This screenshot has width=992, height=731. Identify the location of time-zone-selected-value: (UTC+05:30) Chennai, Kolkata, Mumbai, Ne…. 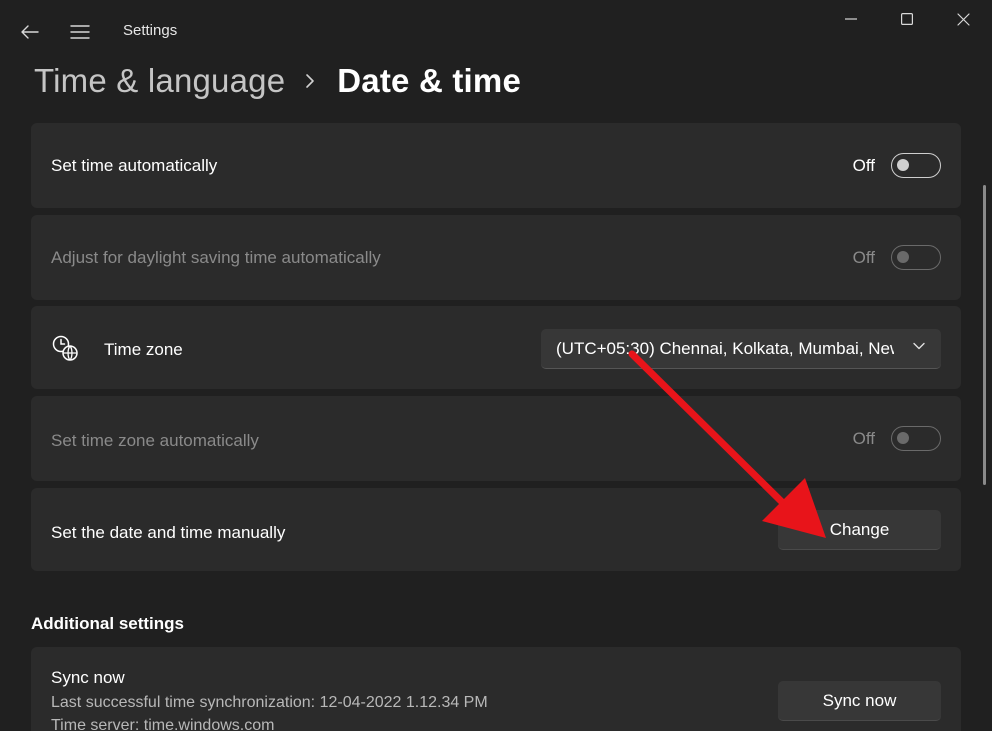
(725, 348).